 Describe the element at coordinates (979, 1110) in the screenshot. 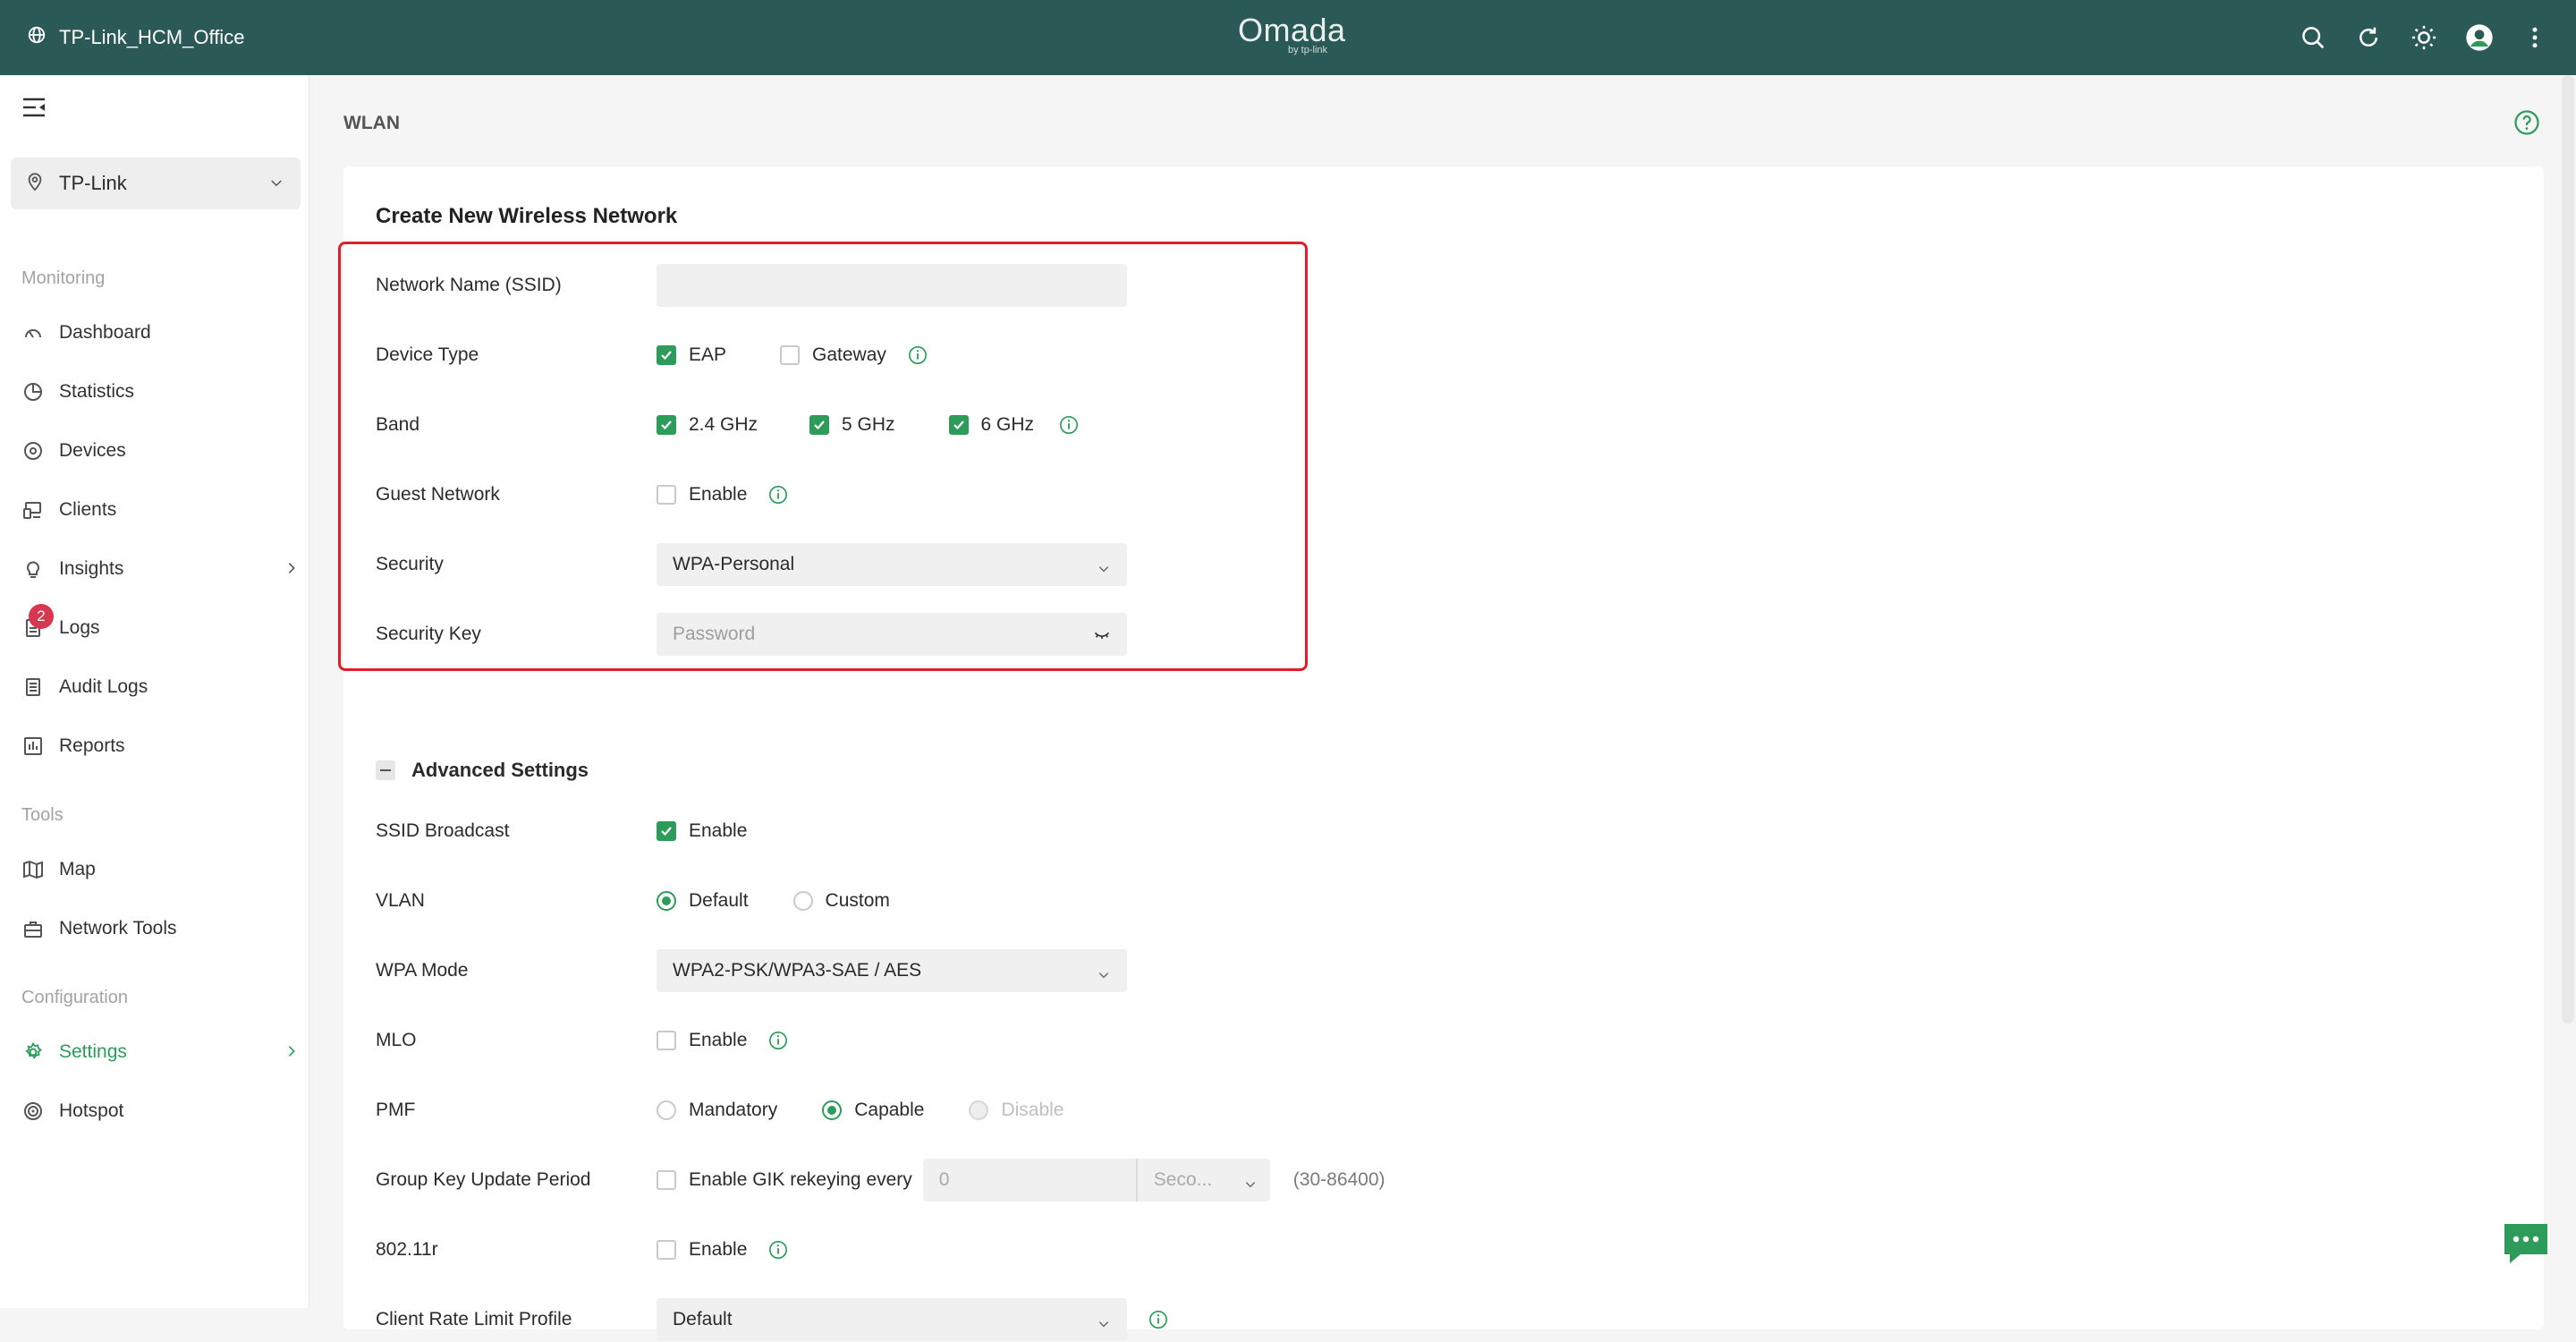

I see `pmf-disable-radio` at that location.